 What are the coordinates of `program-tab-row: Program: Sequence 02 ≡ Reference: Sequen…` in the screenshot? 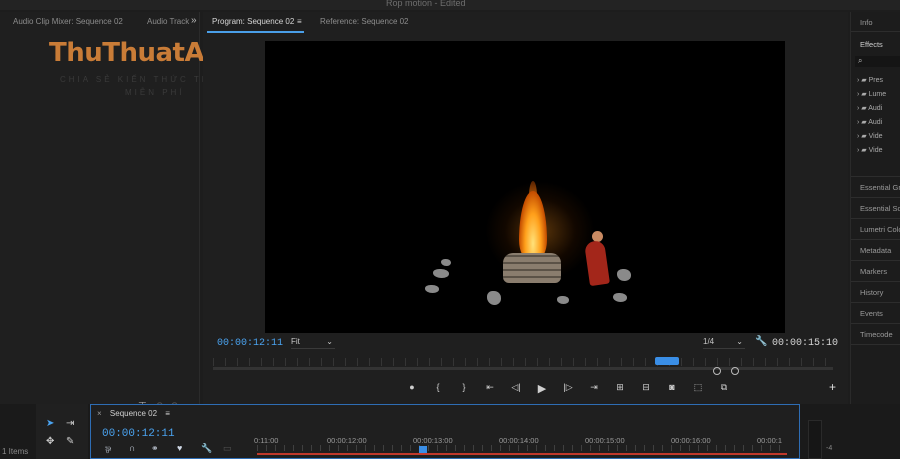 It's located at (525, 22).